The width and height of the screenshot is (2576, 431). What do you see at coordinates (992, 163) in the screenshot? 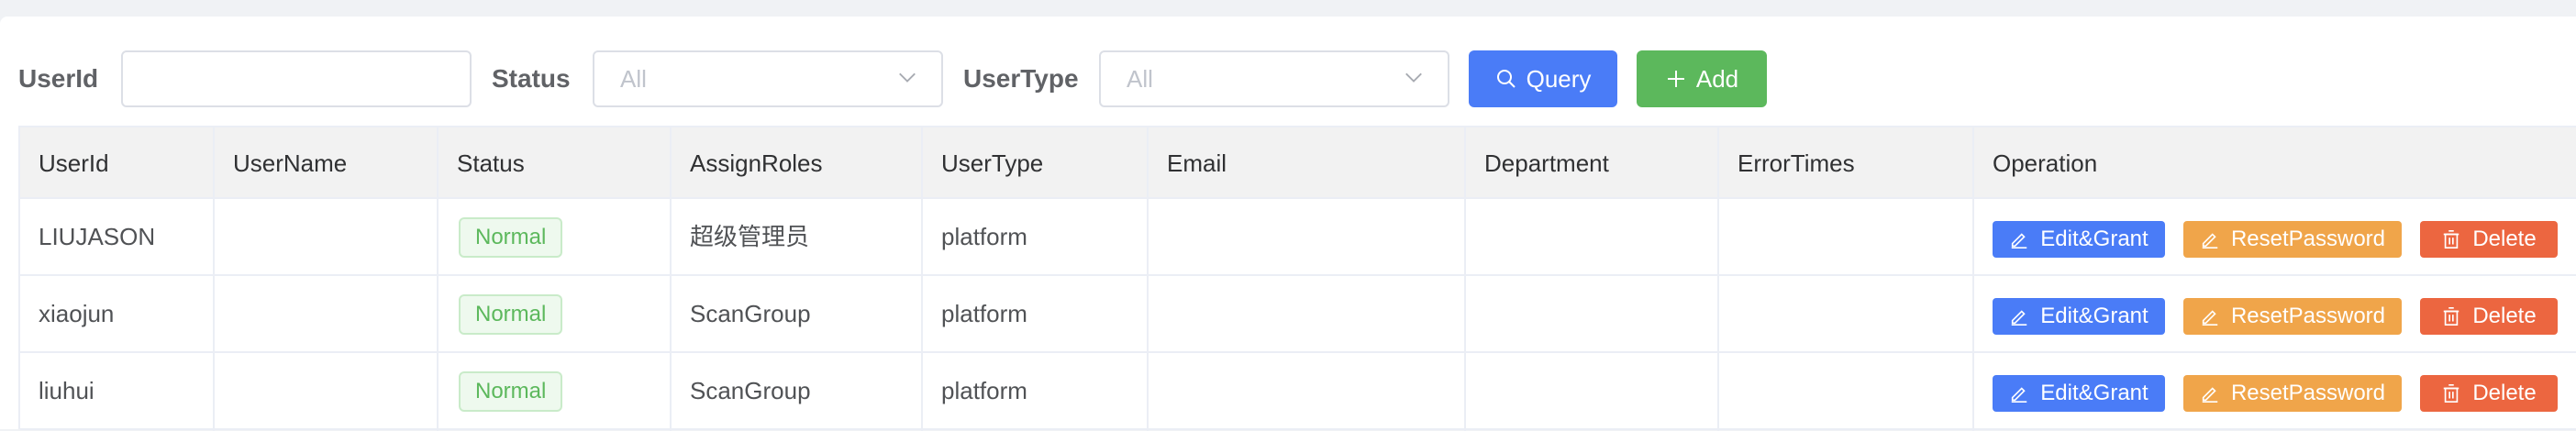
I see `column-header-usertype: UserType` at bounding box center [992, 163].